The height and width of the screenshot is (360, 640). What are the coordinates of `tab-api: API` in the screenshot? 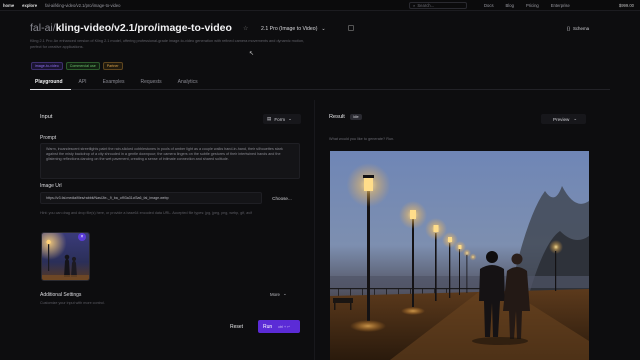 It's located at (83, 83).